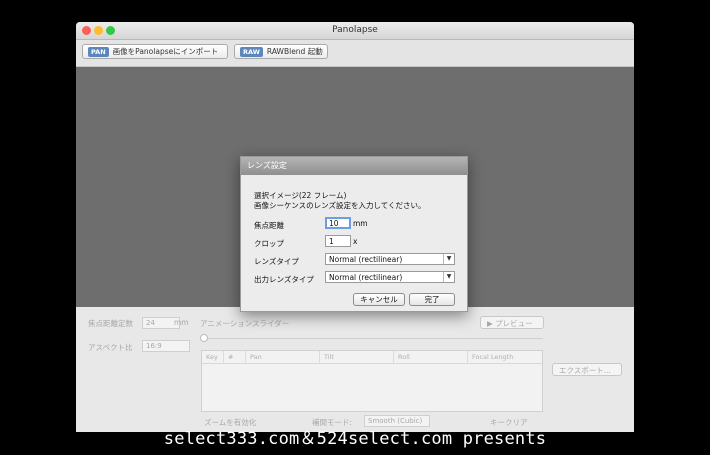 The height and width of the screenshot is (455, 710). I want to click on window-title: Panolapse, so click(355, 30).